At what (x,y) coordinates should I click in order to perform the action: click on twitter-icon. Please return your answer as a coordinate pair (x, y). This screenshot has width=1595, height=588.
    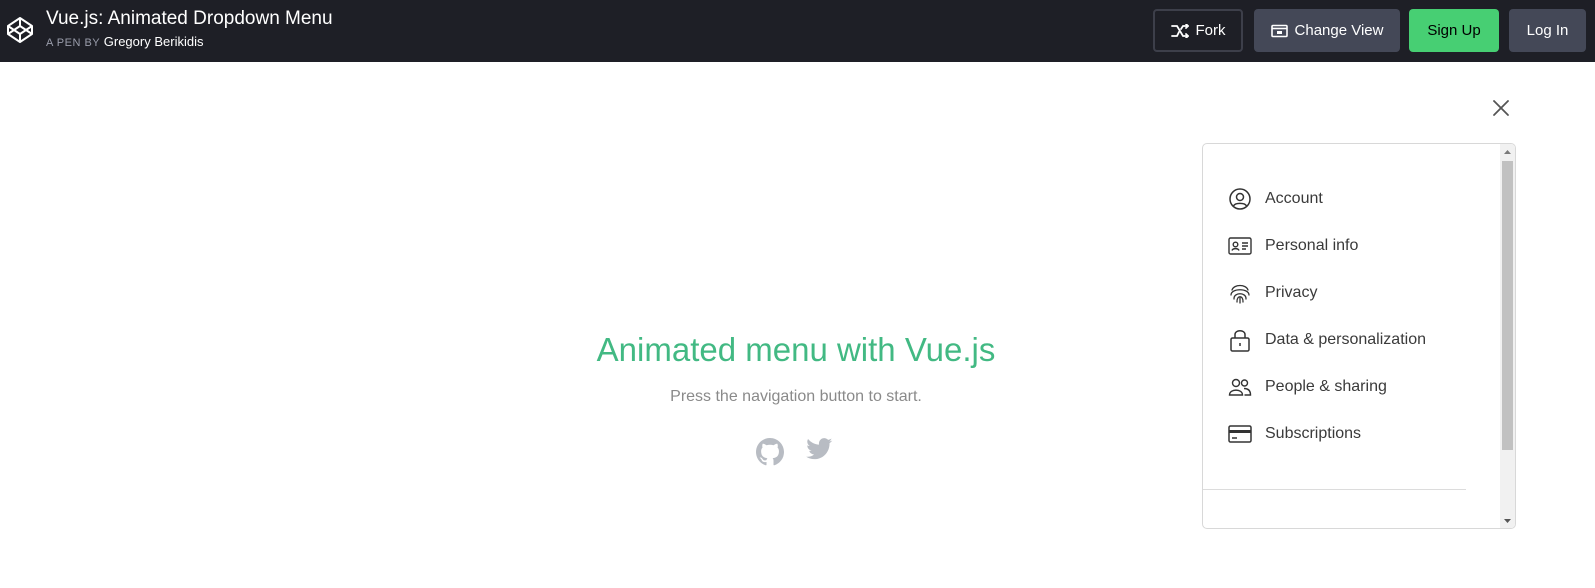
    Looking at the image, I should click on (819, 449).